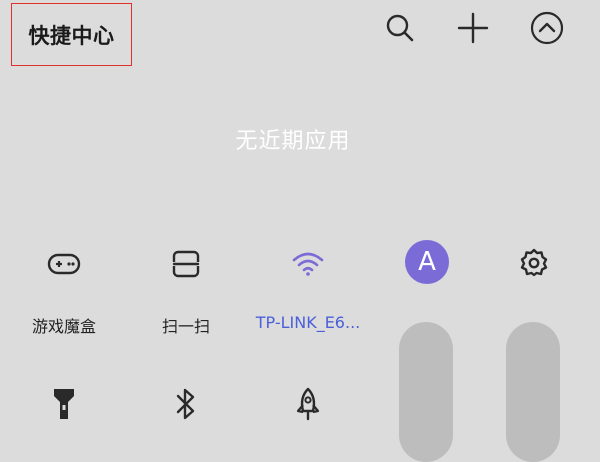 The height and width of the screenshot is (462, 600). What do you see at coordinates (63, 326) in the screenshot?
I see `tile-game-box-label: 游戏魔盒` at bounding box center [63, 326].